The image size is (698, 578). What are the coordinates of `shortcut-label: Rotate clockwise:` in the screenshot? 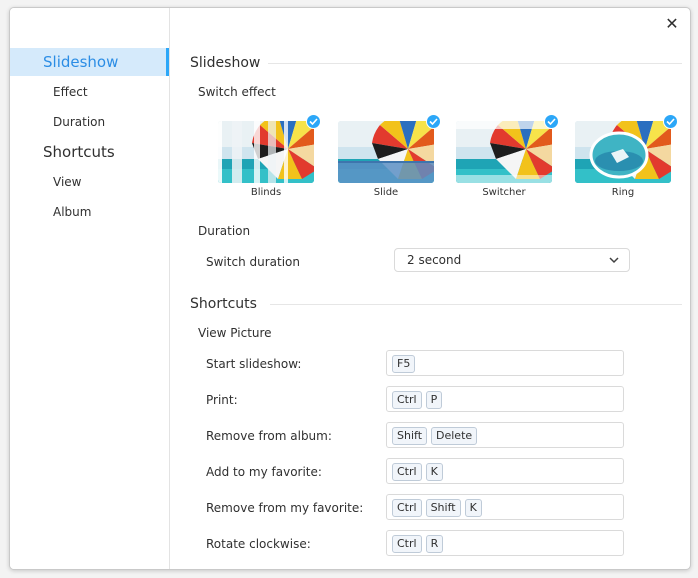 It's located at (258, 544).